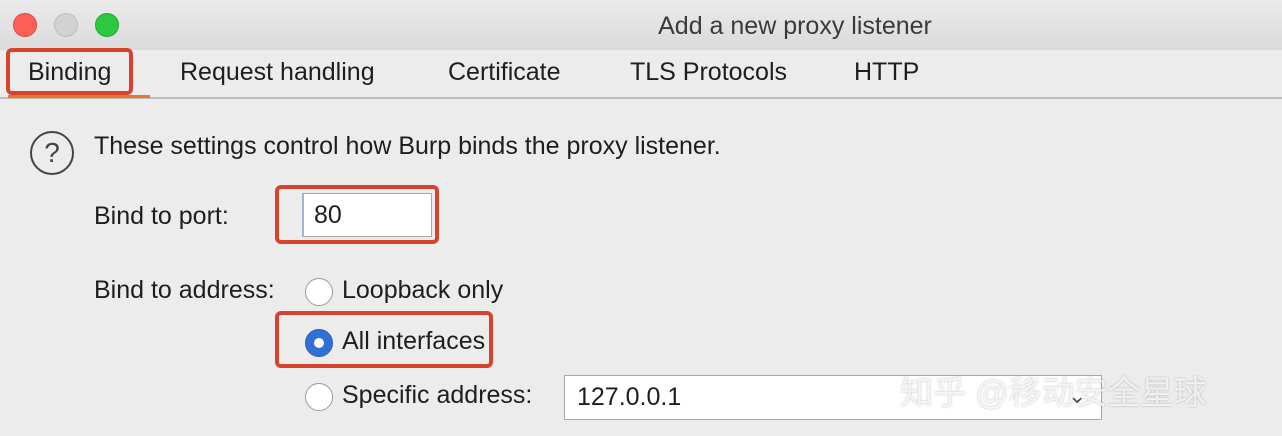  What do you see at coordinates (886, 74) in the screenshot?
I see `tab-http: HTTP` at bounding box center [886, 74].